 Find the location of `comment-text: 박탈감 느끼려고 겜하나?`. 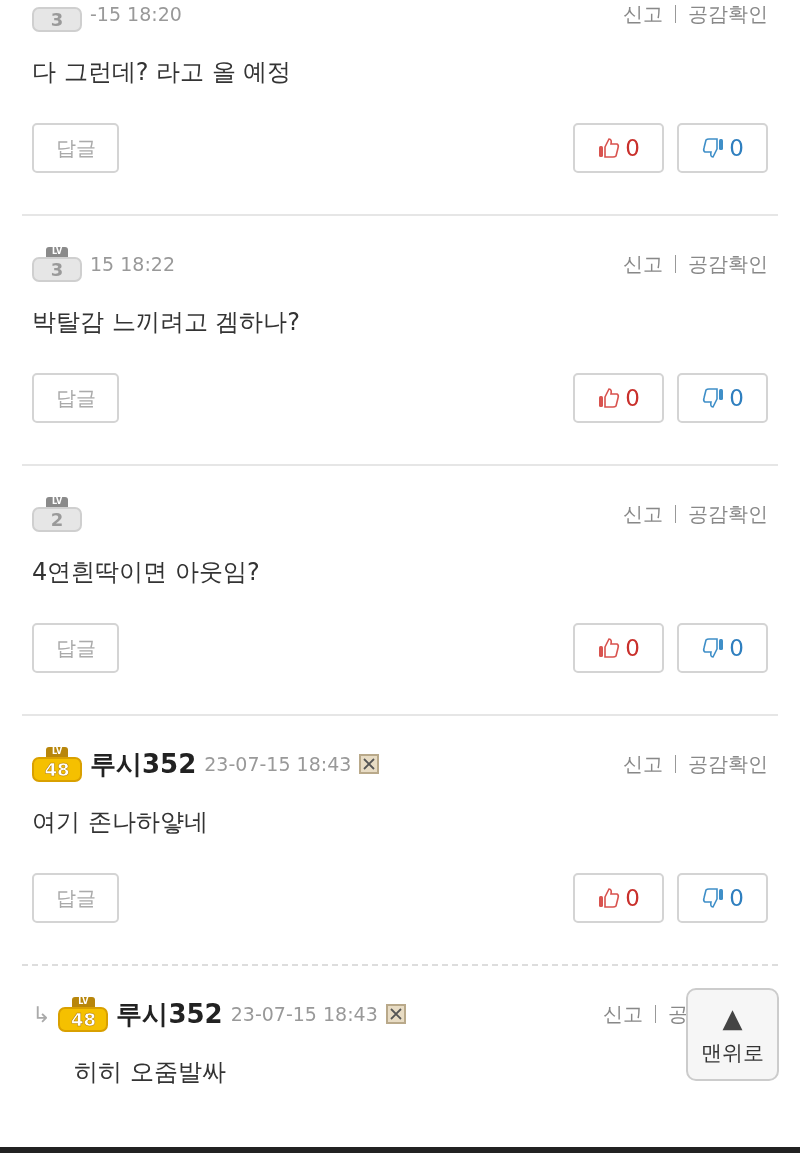

comment-text: 박탈감 느끼려고 겜하나? is located at coordinates (166, 322).